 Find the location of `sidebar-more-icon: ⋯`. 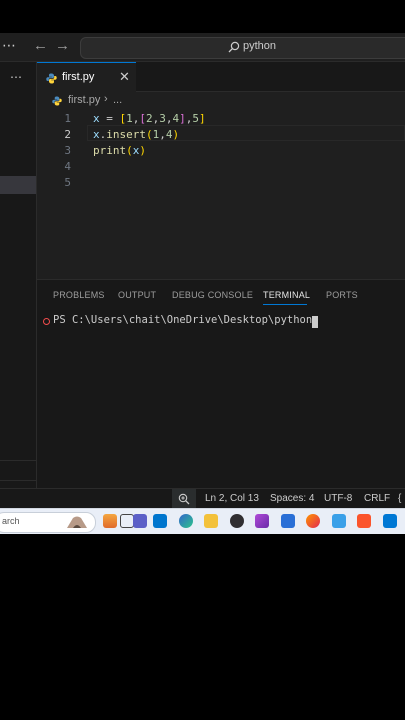

sidebar-more-icon: ⋯ is located at coordinates (16, 77).